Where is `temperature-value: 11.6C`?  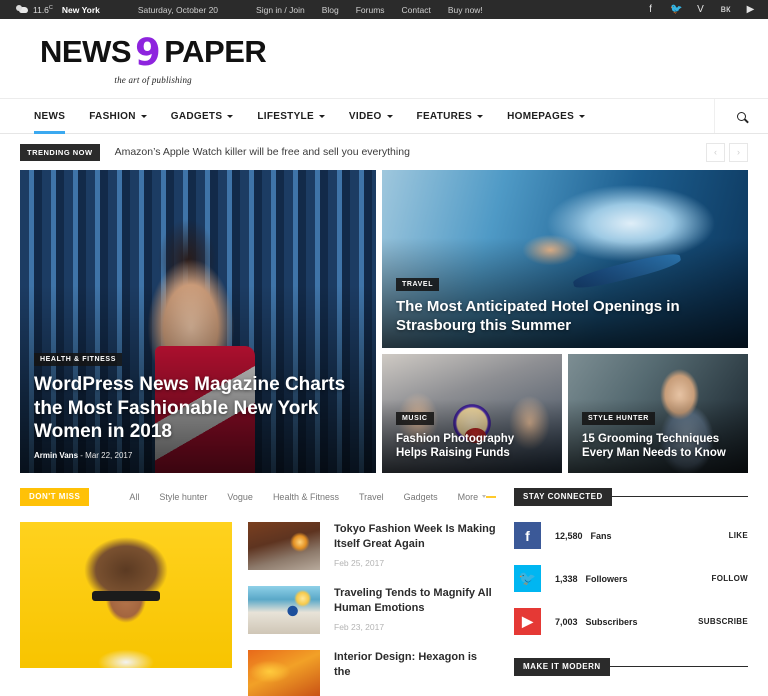
temperature-value: 11.6C is located at coordinates (43, 9).